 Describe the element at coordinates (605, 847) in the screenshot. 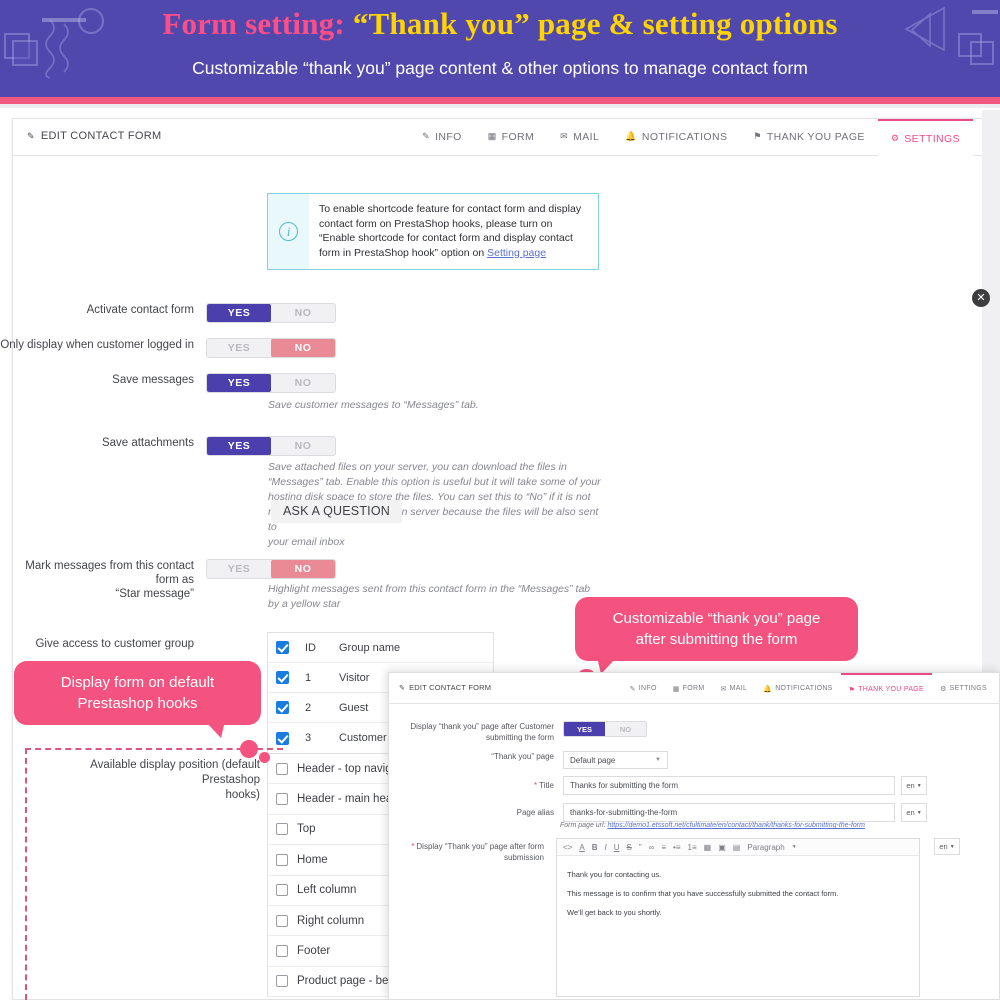

I see `italic-icon: I` at that location.